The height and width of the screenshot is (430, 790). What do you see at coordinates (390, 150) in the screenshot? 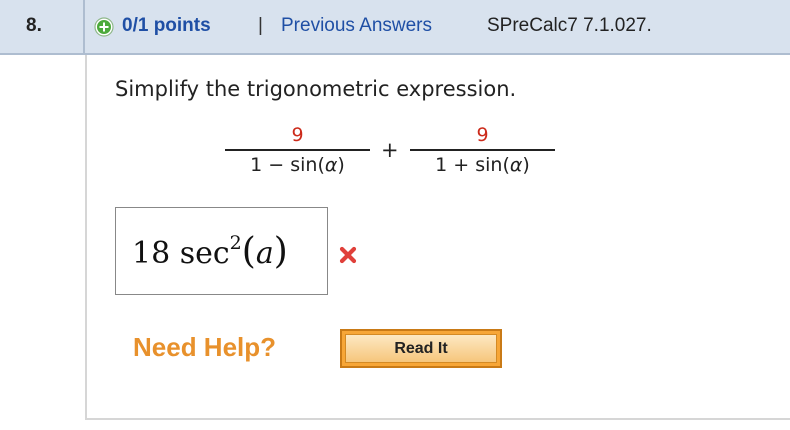
I see `plus-operator: +` at bounding box center [390, 150].